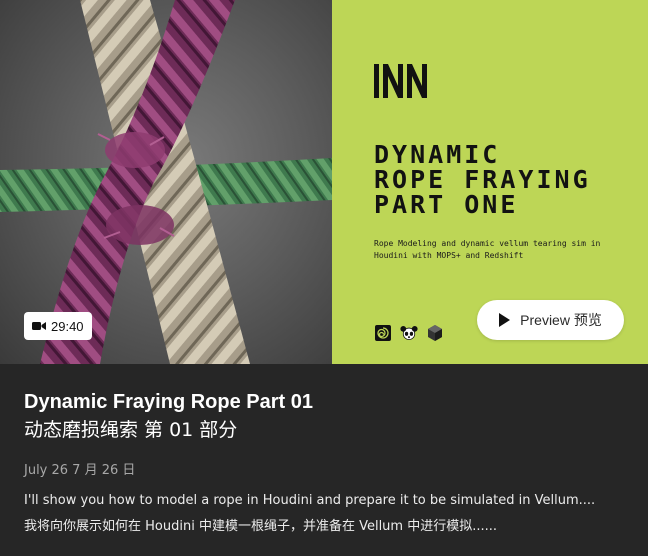 The height and width of the screenshot is (556, 648). Describe the element at coordinates (383, 333) in the screenshot. I see `houdini-icon` at that location.